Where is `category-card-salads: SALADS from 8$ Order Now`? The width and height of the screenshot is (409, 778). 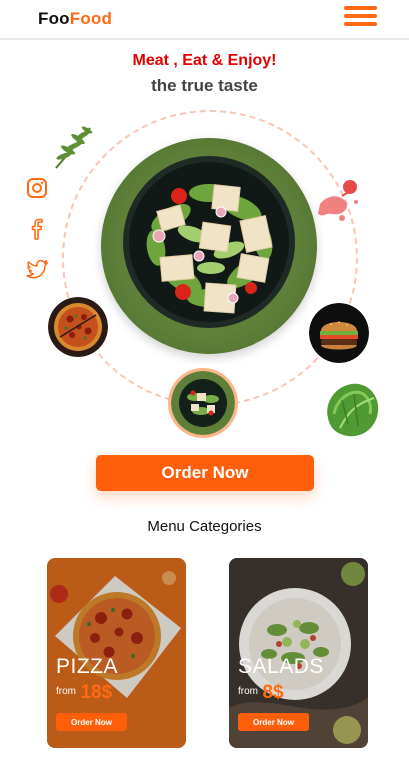 category-card-salads: SALADS from 8$ Order Now is located at coordinates (298, 653).